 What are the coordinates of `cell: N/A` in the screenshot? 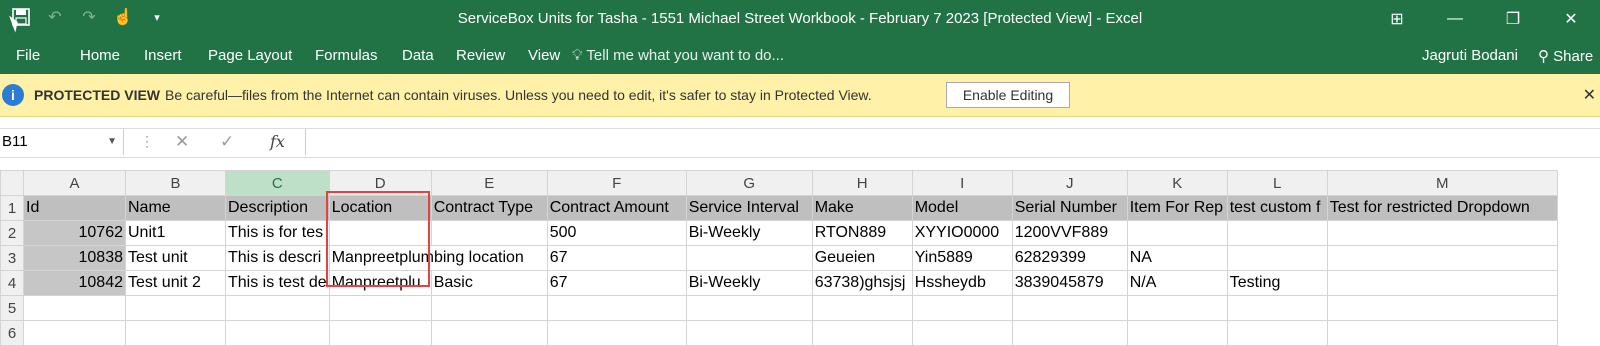 It's located at (1177, 283).